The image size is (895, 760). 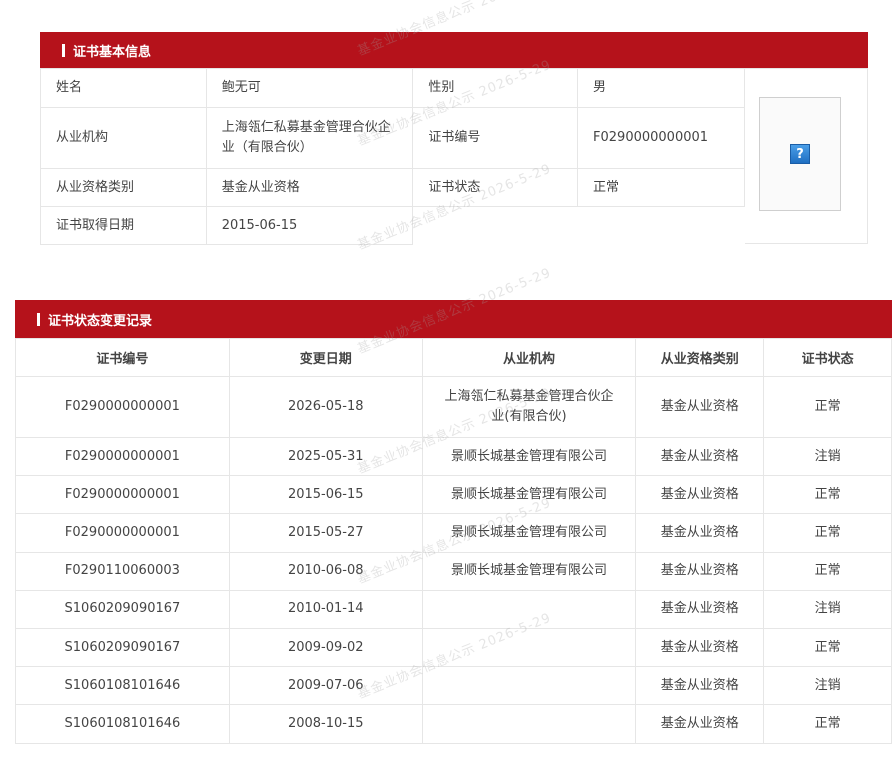 I want to click on photo-placeholder: ?, so click(x=800, y=154).